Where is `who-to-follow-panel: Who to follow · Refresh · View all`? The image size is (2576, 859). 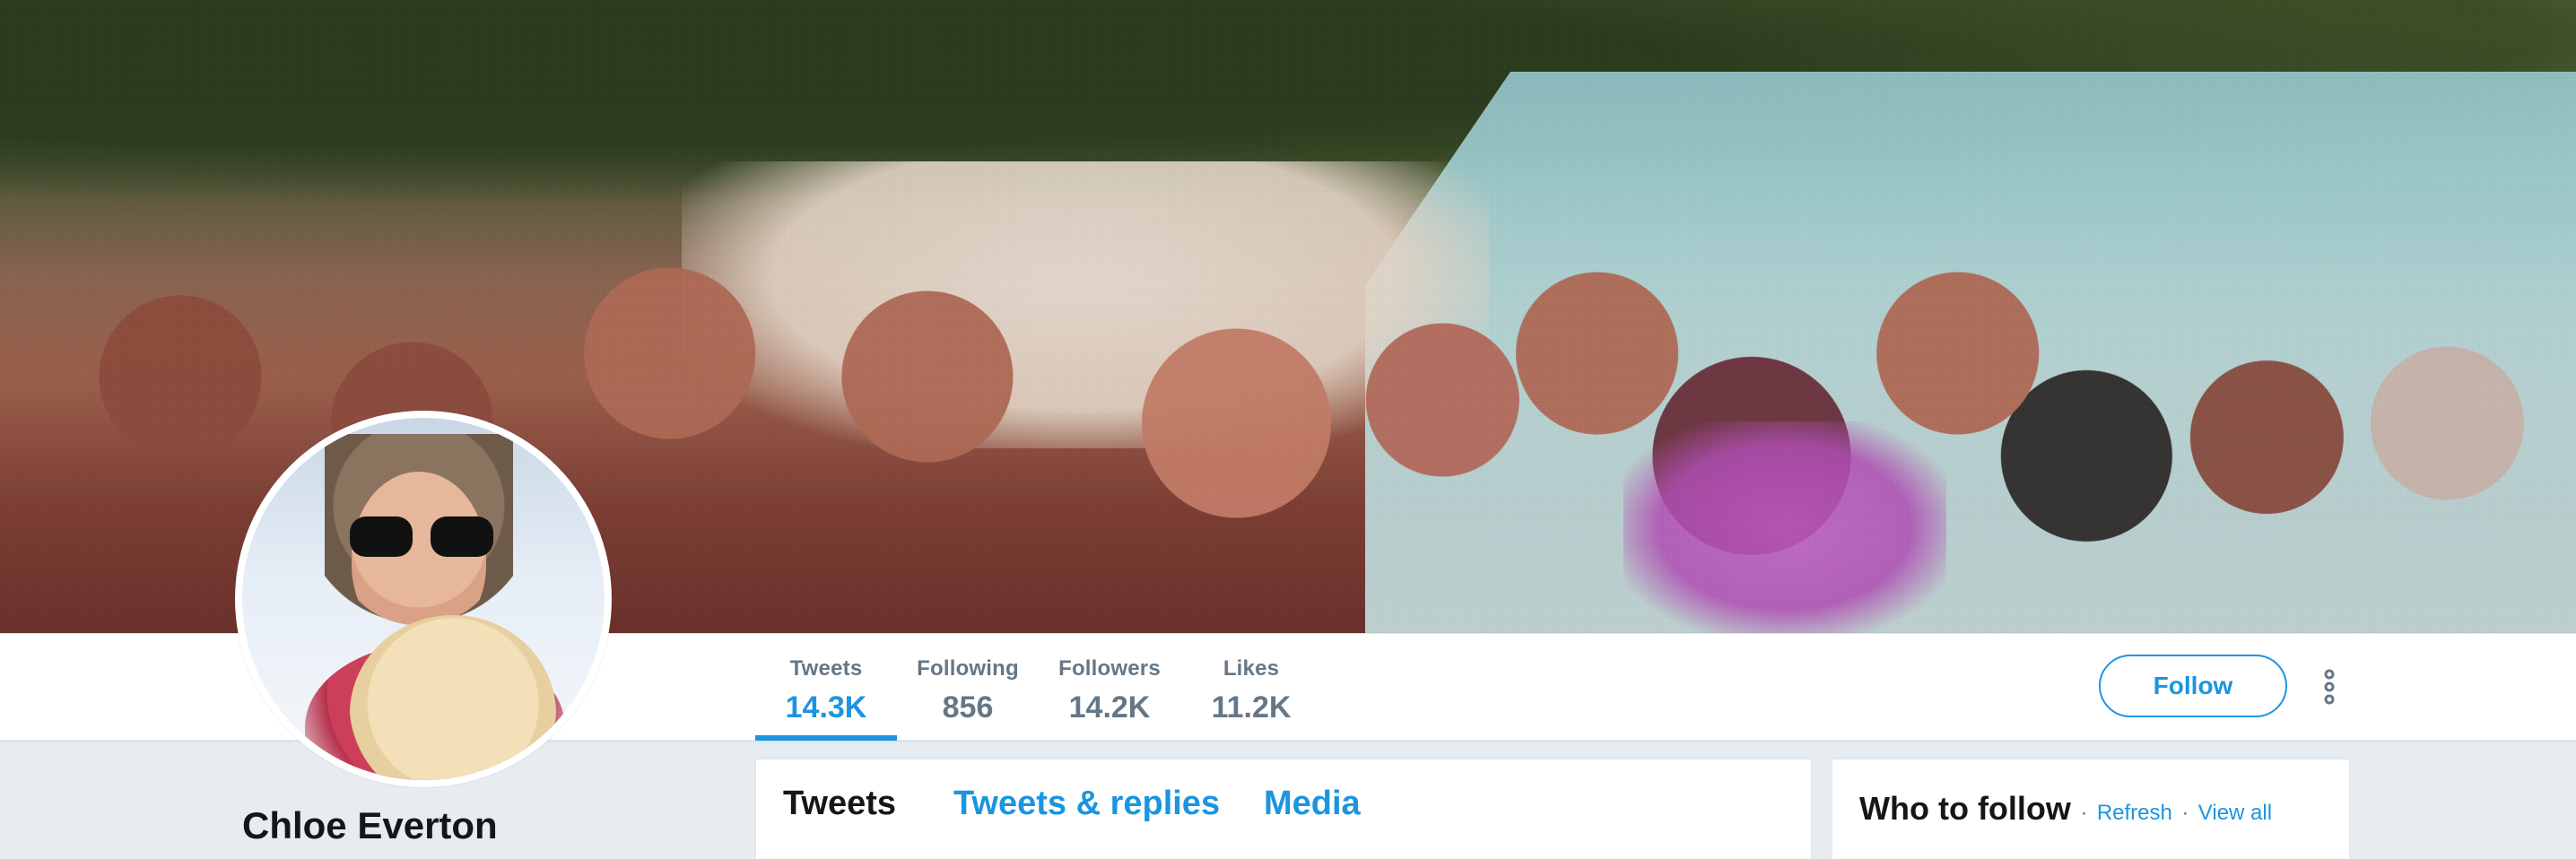 who-to-follow-panel: Who to follow · Refresh · View all is located at coordinates (2091, 809).